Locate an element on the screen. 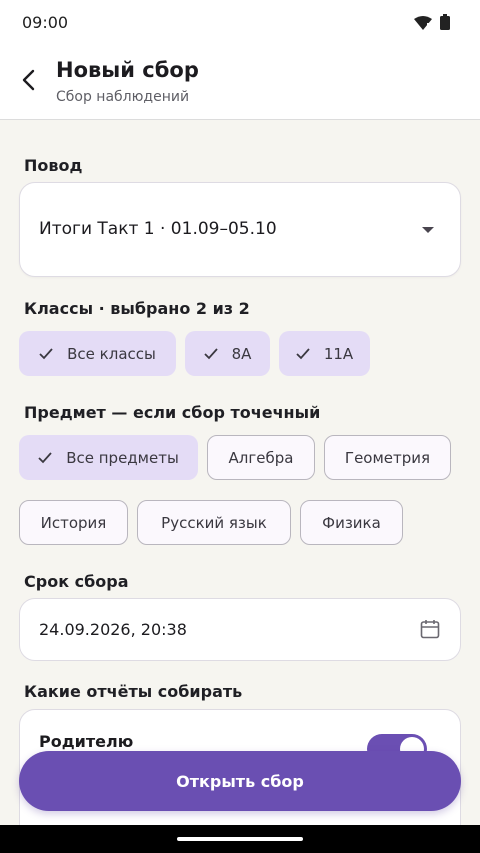 The image size is (480, 853). deadline-value: 24.09.2026, 20:38 is located at coordinates (113, 629).